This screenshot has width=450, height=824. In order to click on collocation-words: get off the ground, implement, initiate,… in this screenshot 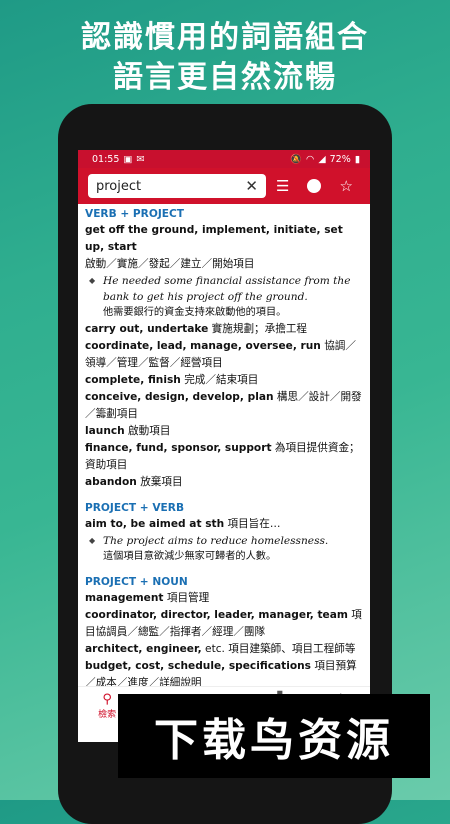, I will do `click(214, 238)`.